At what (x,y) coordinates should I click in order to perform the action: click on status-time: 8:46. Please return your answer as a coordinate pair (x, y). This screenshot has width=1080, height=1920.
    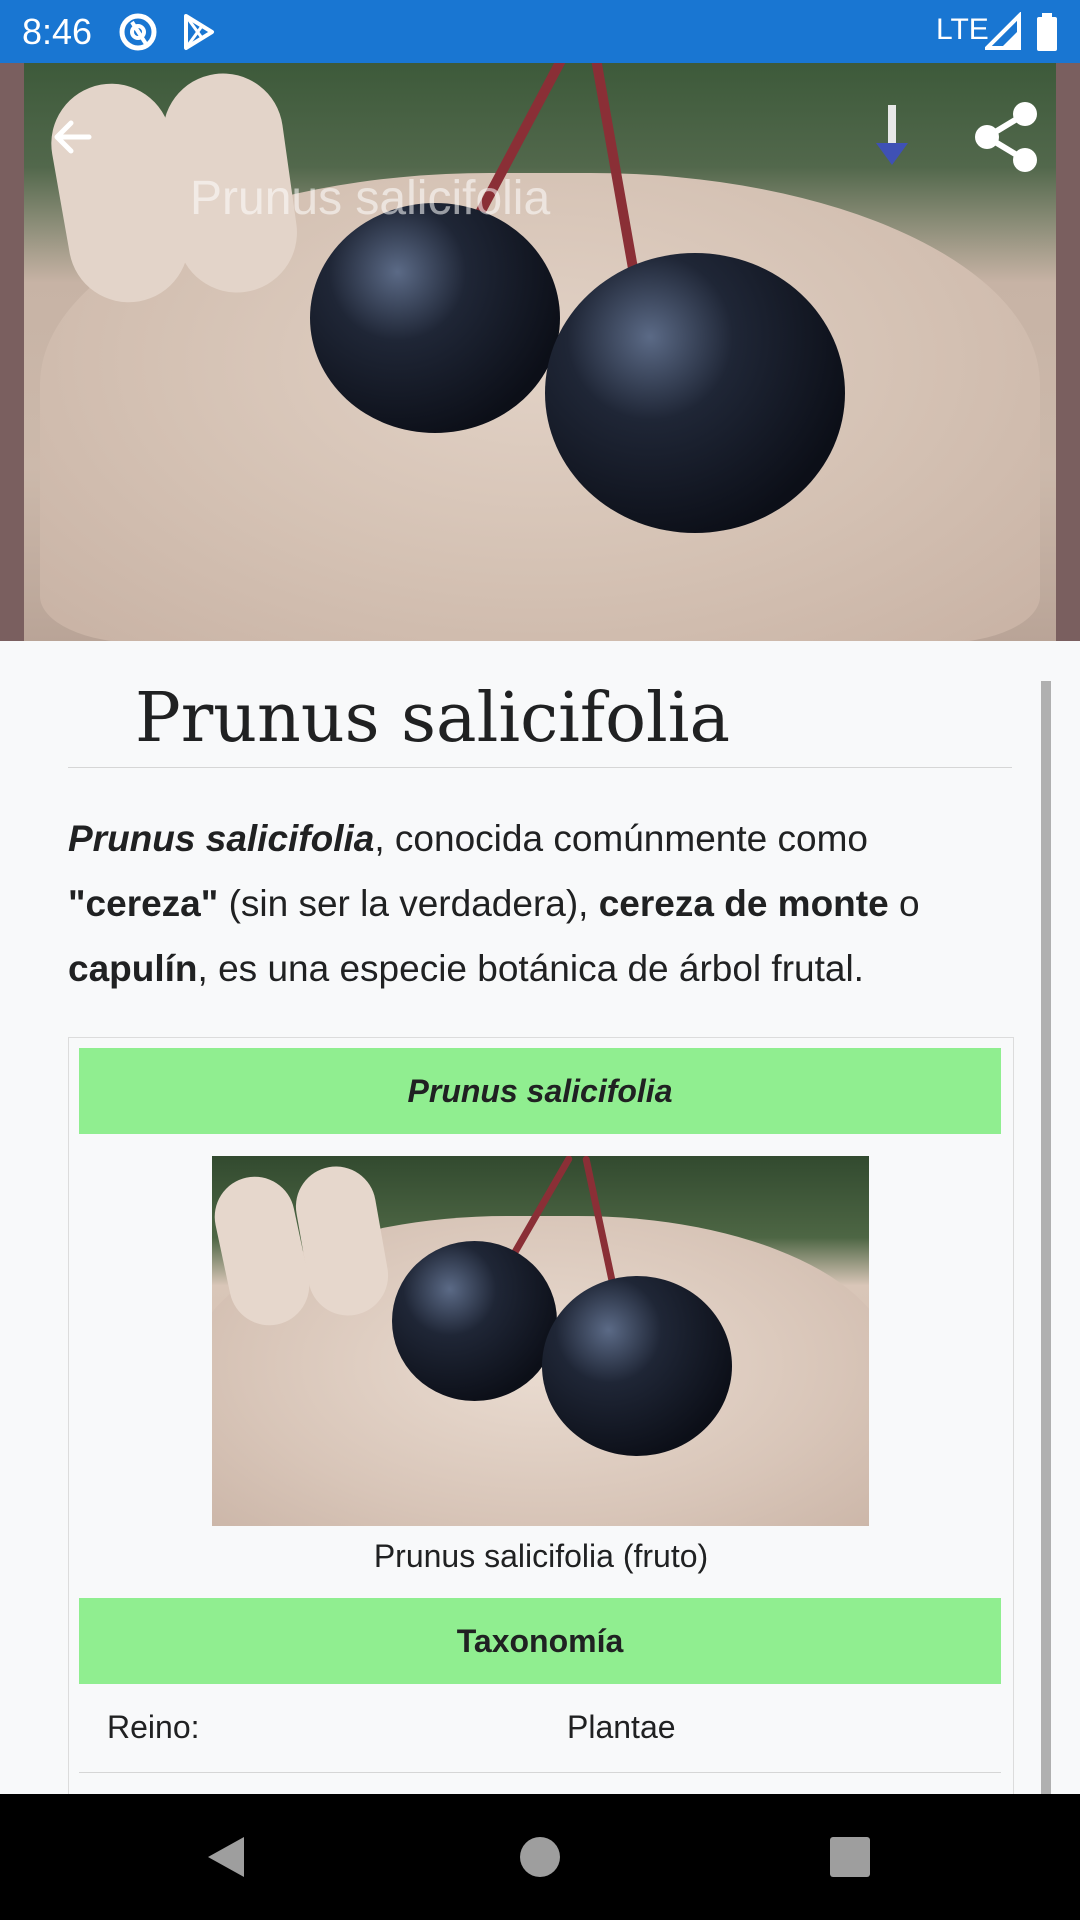
    Looking at the image, I should click on (57, 31).